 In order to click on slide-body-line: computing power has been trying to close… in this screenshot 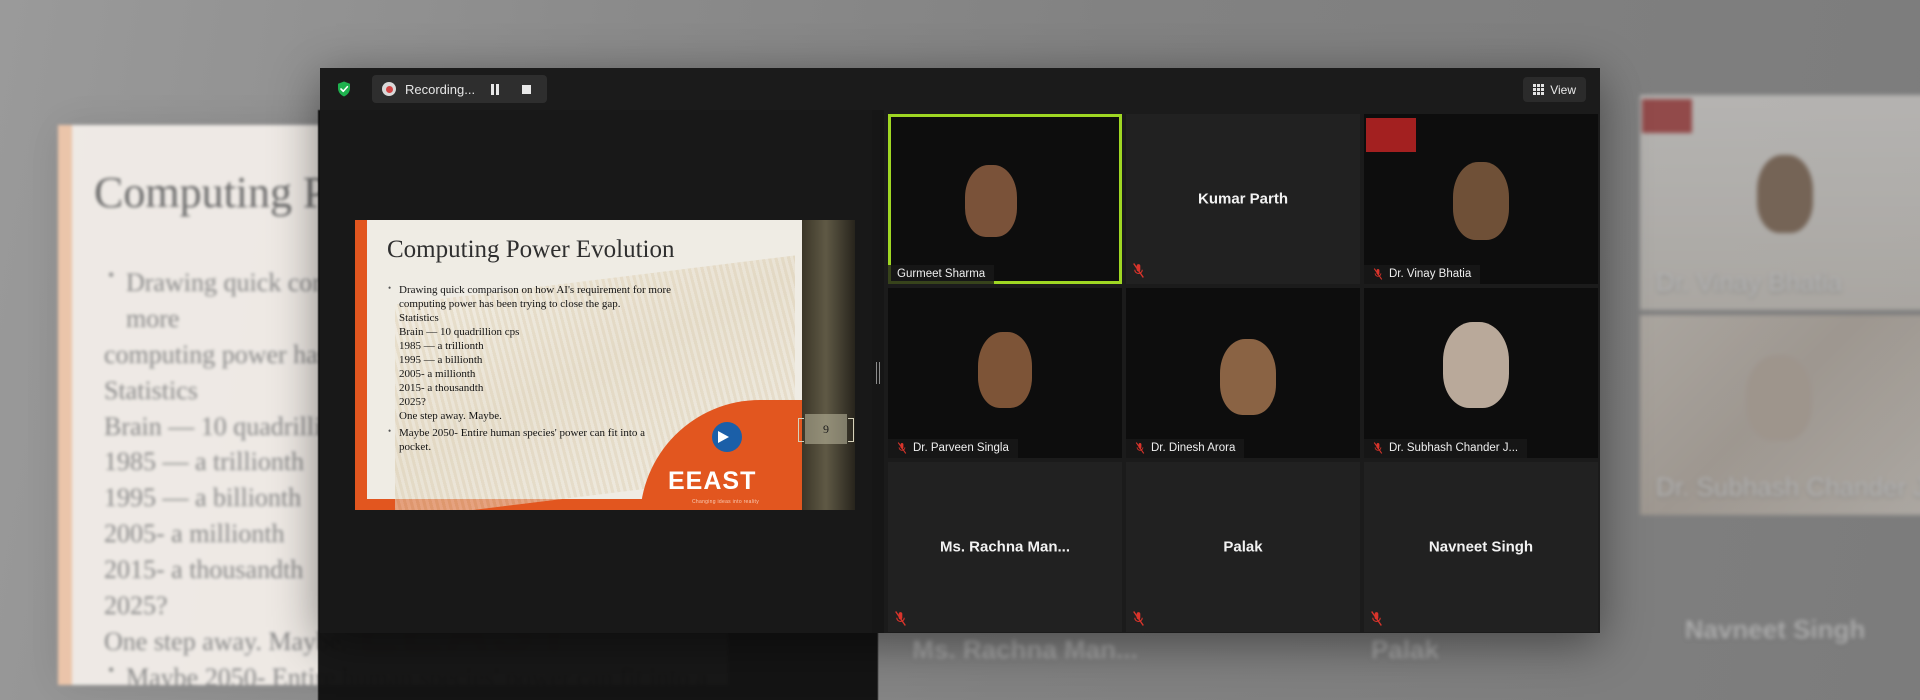, I will do `click(510, 303)`.